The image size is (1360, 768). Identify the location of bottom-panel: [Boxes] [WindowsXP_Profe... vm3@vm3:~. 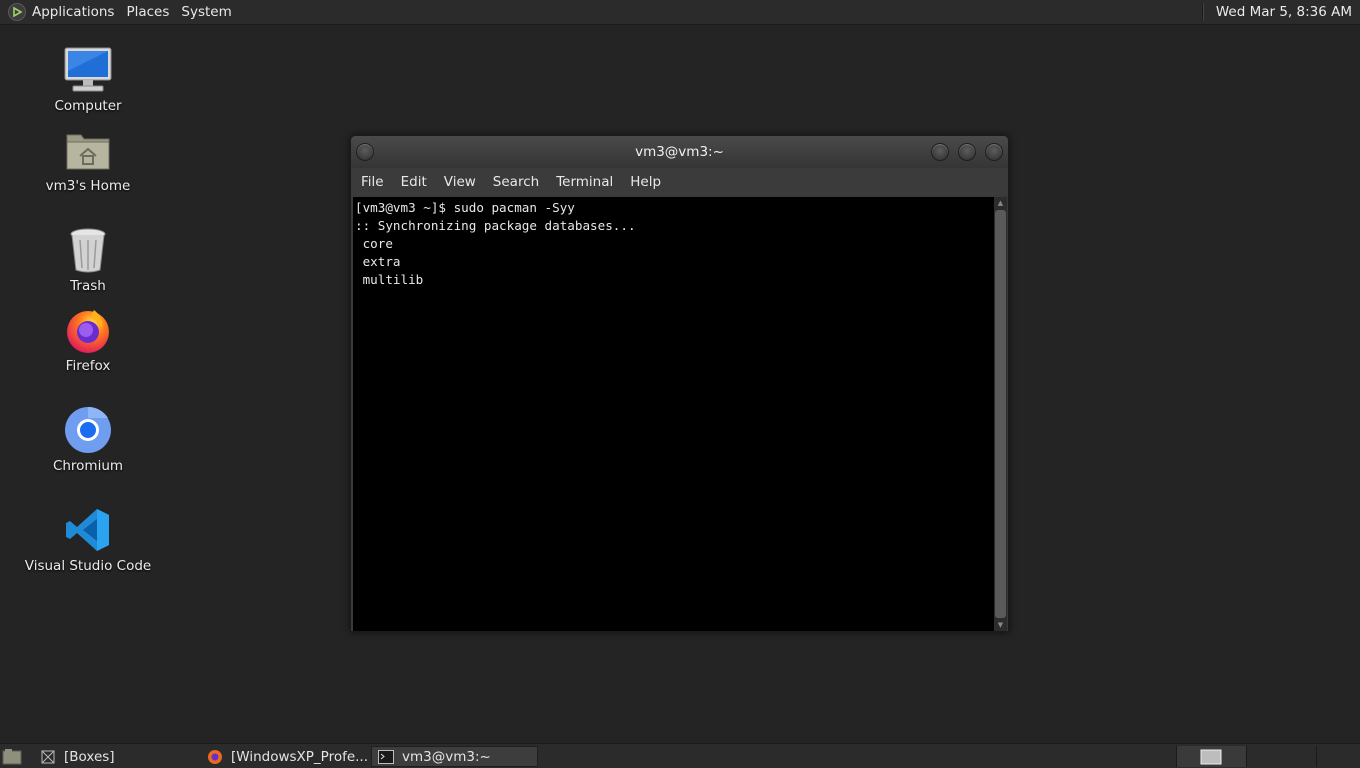
(680, 755).